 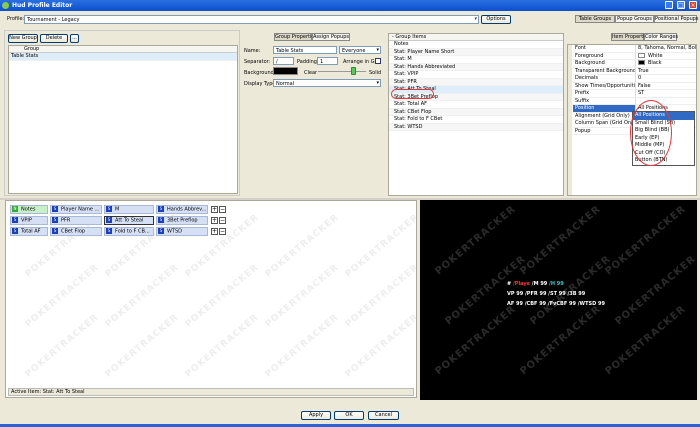 I want to click on opacity-slider, so click(x=342, y=71).